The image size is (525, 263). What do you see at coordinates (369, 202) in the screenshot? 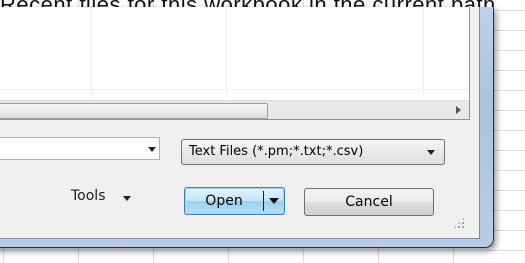
I see `cancel-button: Cancel` at bounding box center [369, 202].